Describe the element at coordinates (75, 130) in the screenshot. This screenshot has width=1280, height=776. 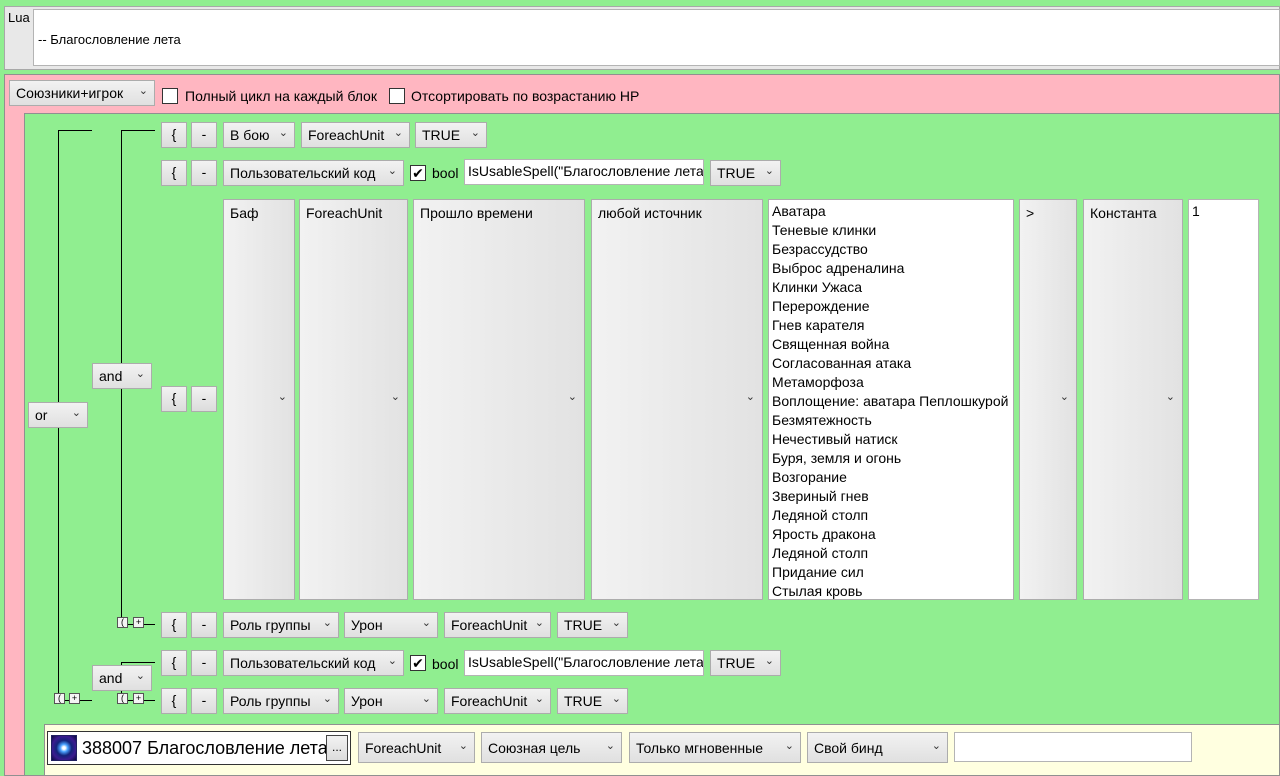
I see `tree-line` at that location.